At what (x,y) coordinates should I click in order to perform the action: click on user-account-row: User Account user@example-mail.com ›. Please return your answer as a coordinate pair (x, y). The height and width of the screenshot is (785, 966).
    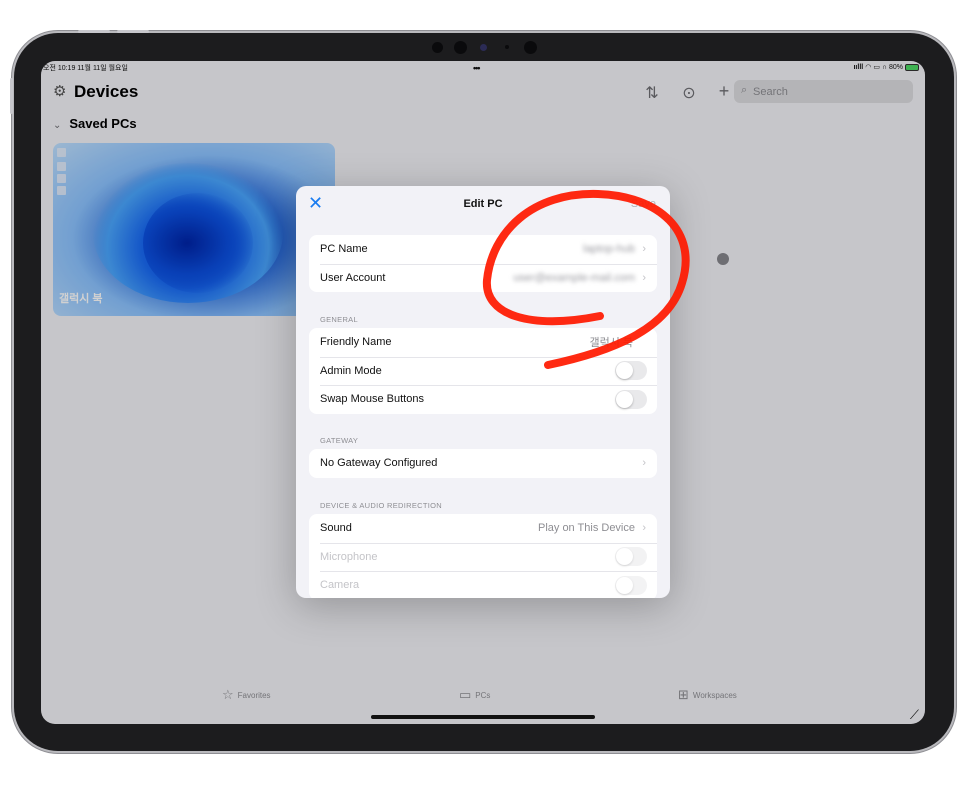
    Looking at the image, I should click on (483, 278).